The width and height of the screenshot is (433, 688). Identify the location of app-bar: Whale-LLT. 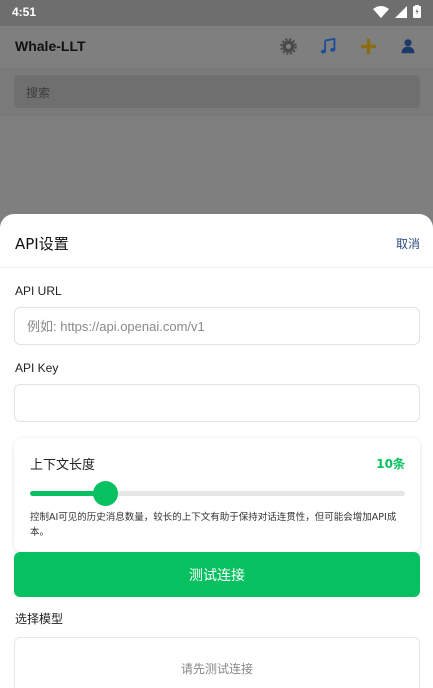
(216, 47).